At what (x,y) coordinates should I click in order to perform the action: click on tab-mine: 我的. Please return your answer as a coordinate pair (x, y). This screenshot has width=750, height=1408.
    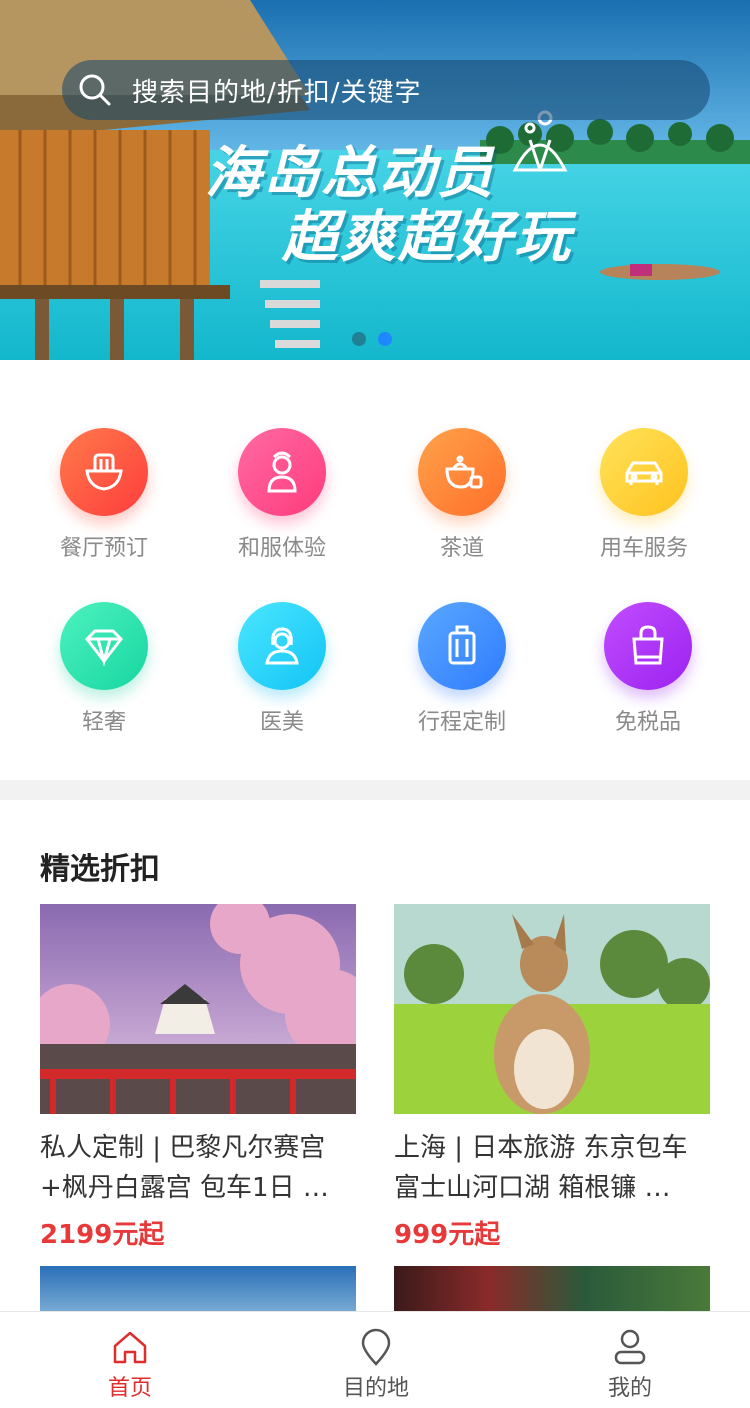
    Looking at the image, I should click on (630, 1360).